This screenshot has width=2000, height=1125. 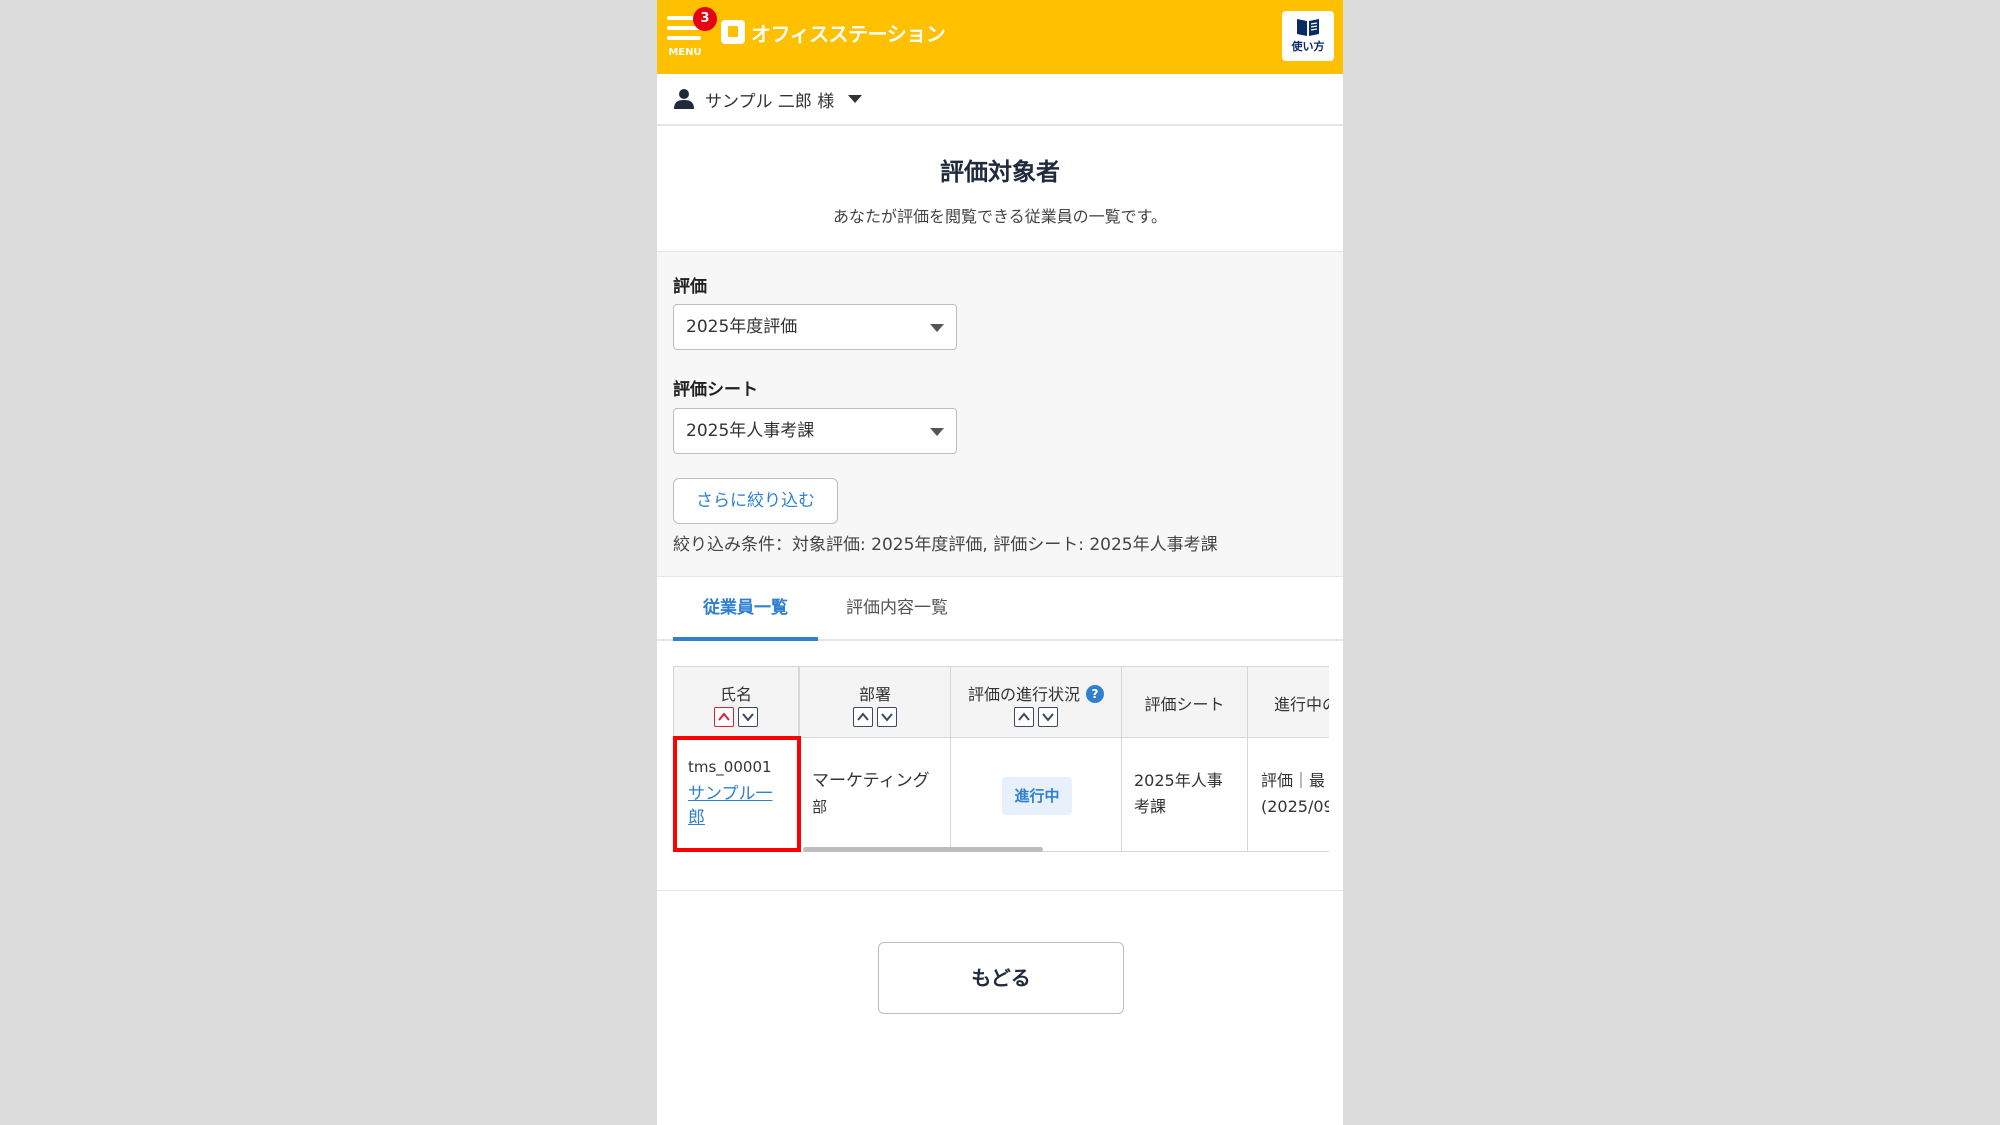 I want to click on cell-department: マーケティング 部, so click(x=875, y=795).